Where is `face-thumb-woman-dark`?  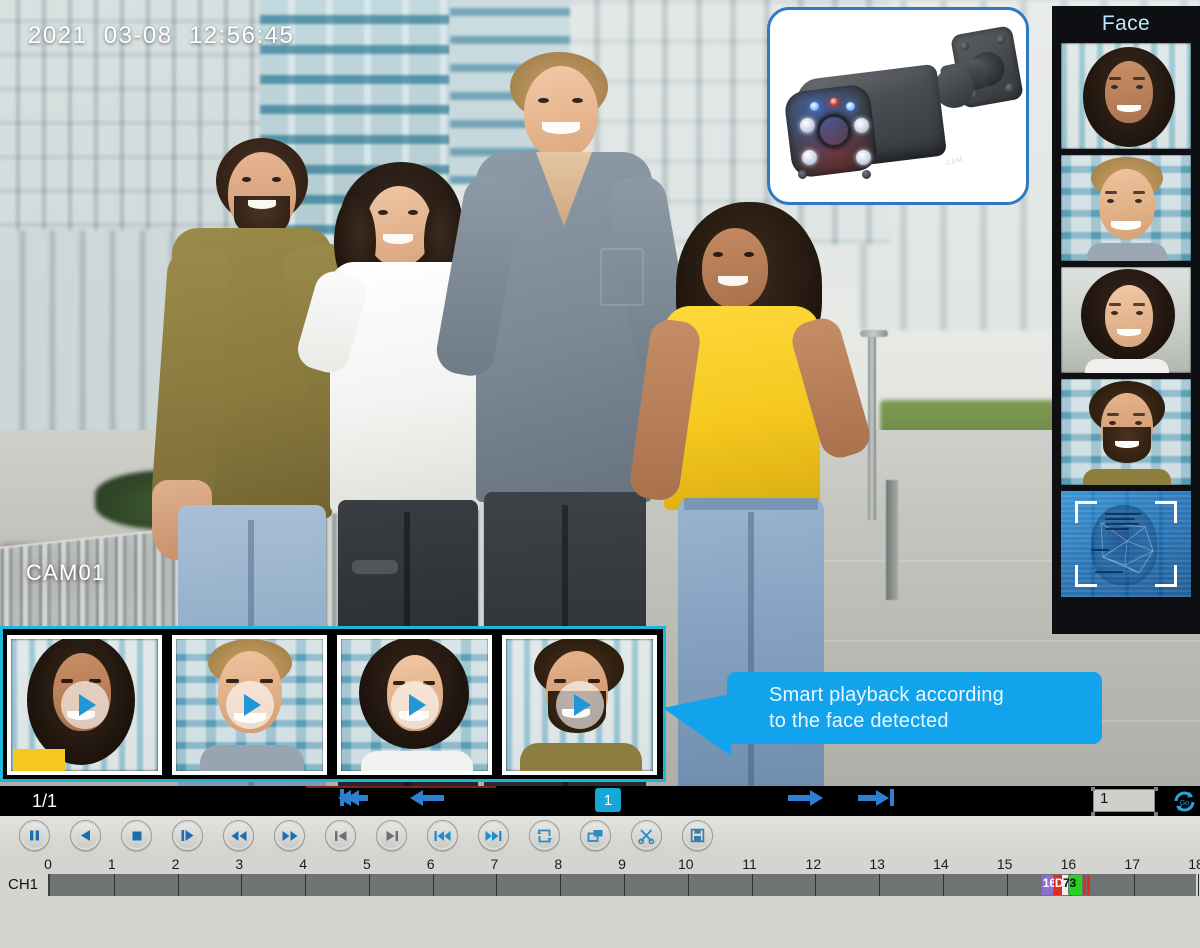 face-thumb-woman-dark is located at coordinates (1126, 320).